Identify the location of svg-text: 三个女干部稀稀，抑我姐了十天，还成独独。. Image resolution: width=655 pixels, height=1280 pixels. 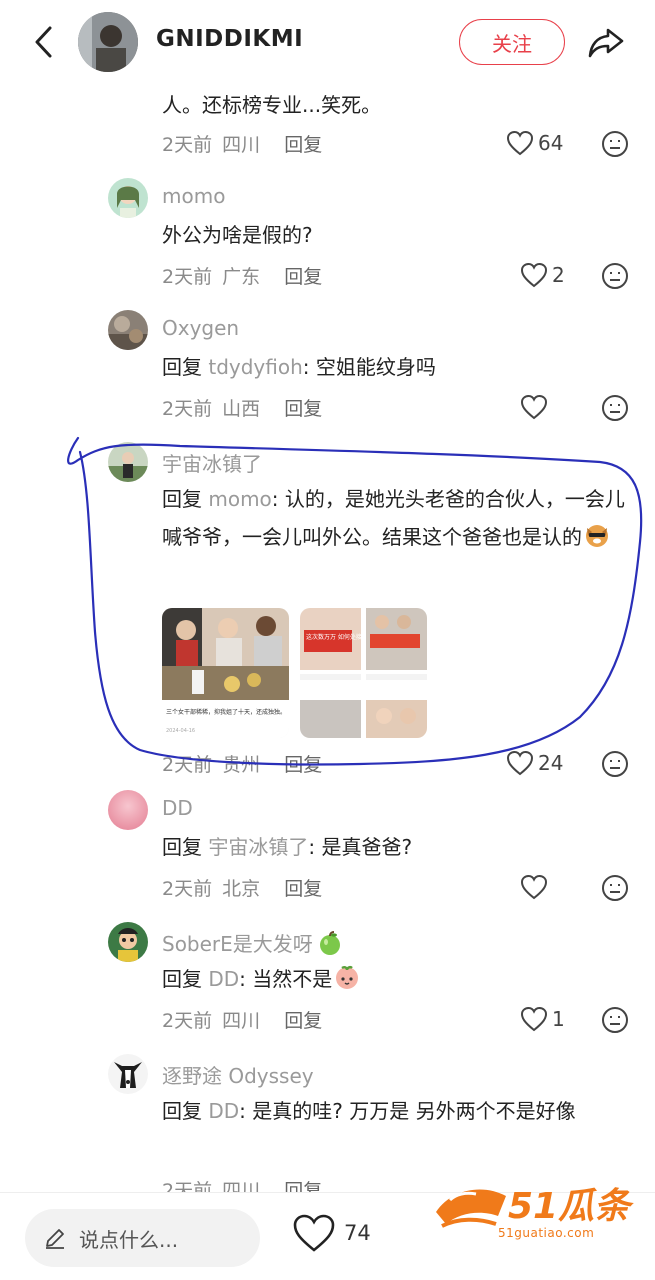
(226, 712).